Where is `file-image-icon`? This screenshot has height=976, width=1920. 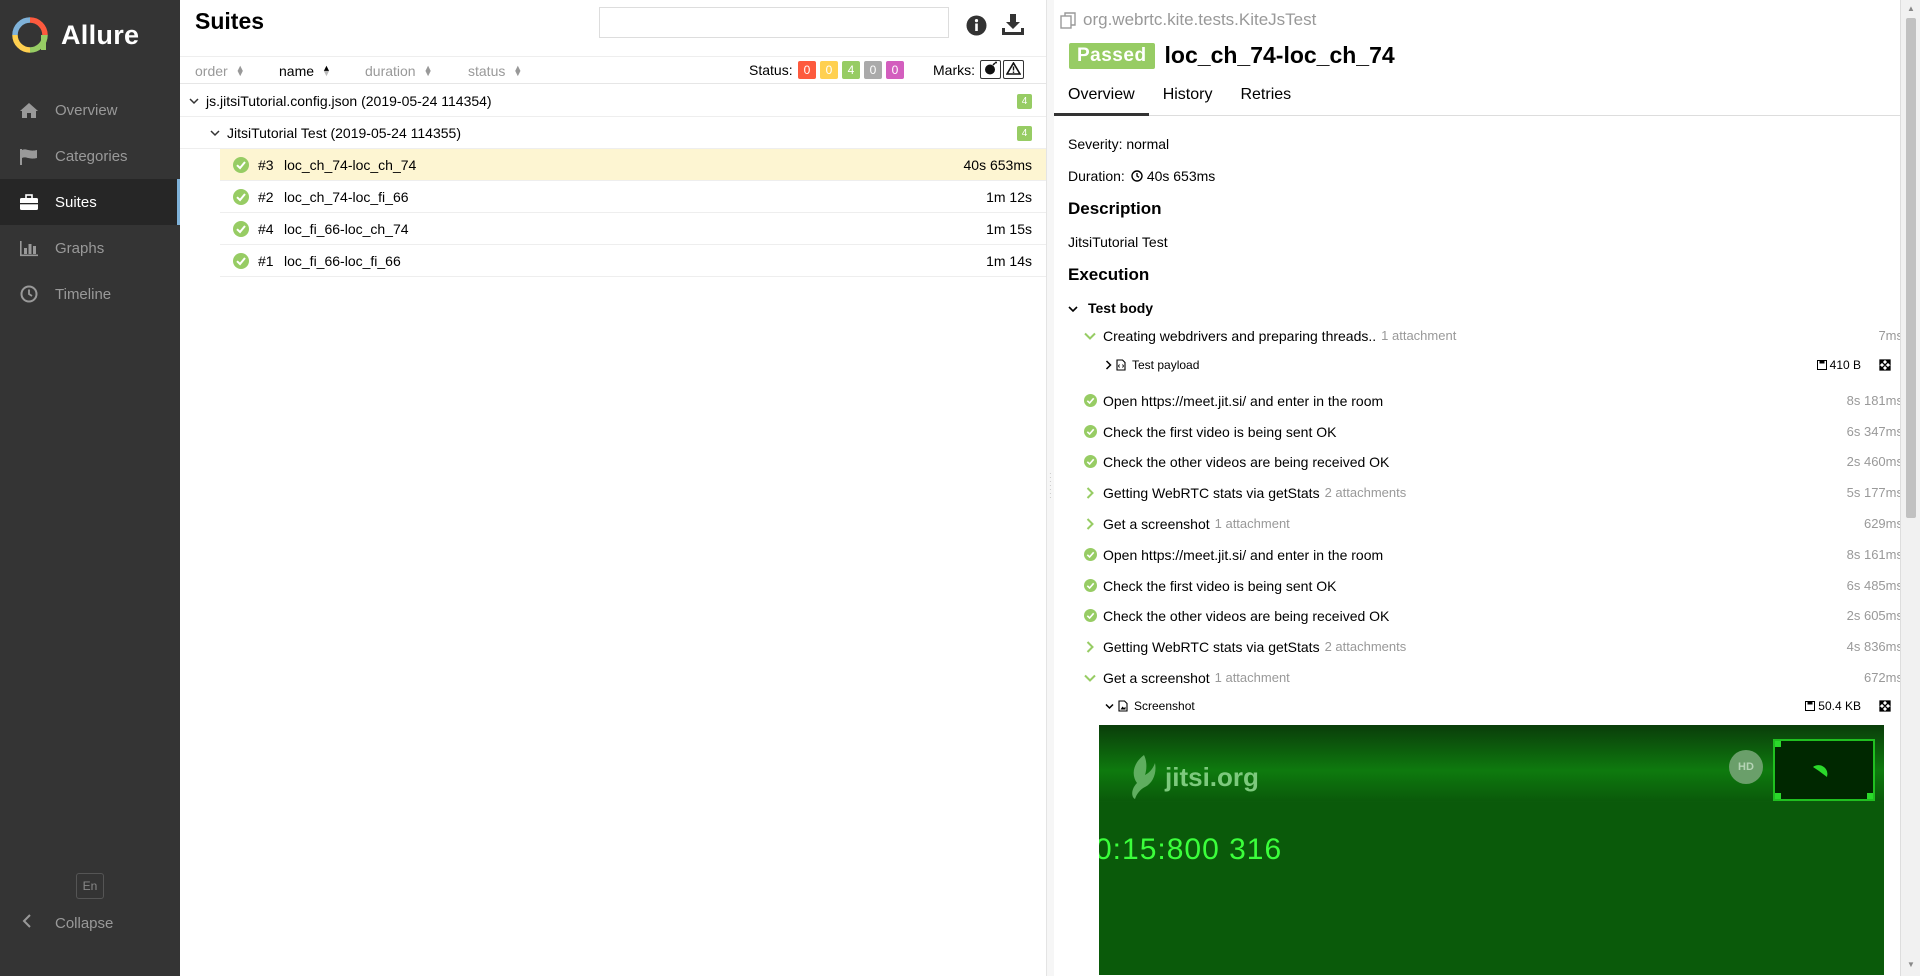
file-image-icon is located at coordinates (1123, 706).